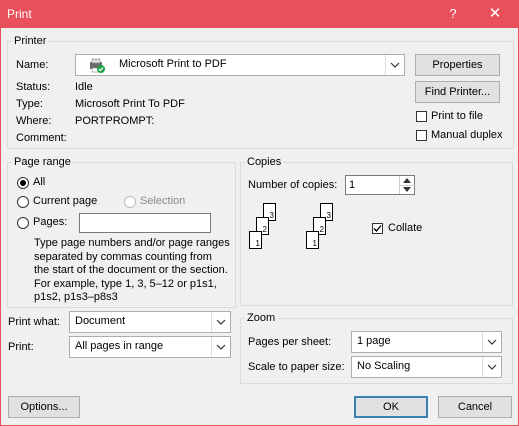 The image size is (519, 426). What do you see at coordinates (97, 67) in the screenshot?
I see `printer-icon` at bounding box center [97, 67].